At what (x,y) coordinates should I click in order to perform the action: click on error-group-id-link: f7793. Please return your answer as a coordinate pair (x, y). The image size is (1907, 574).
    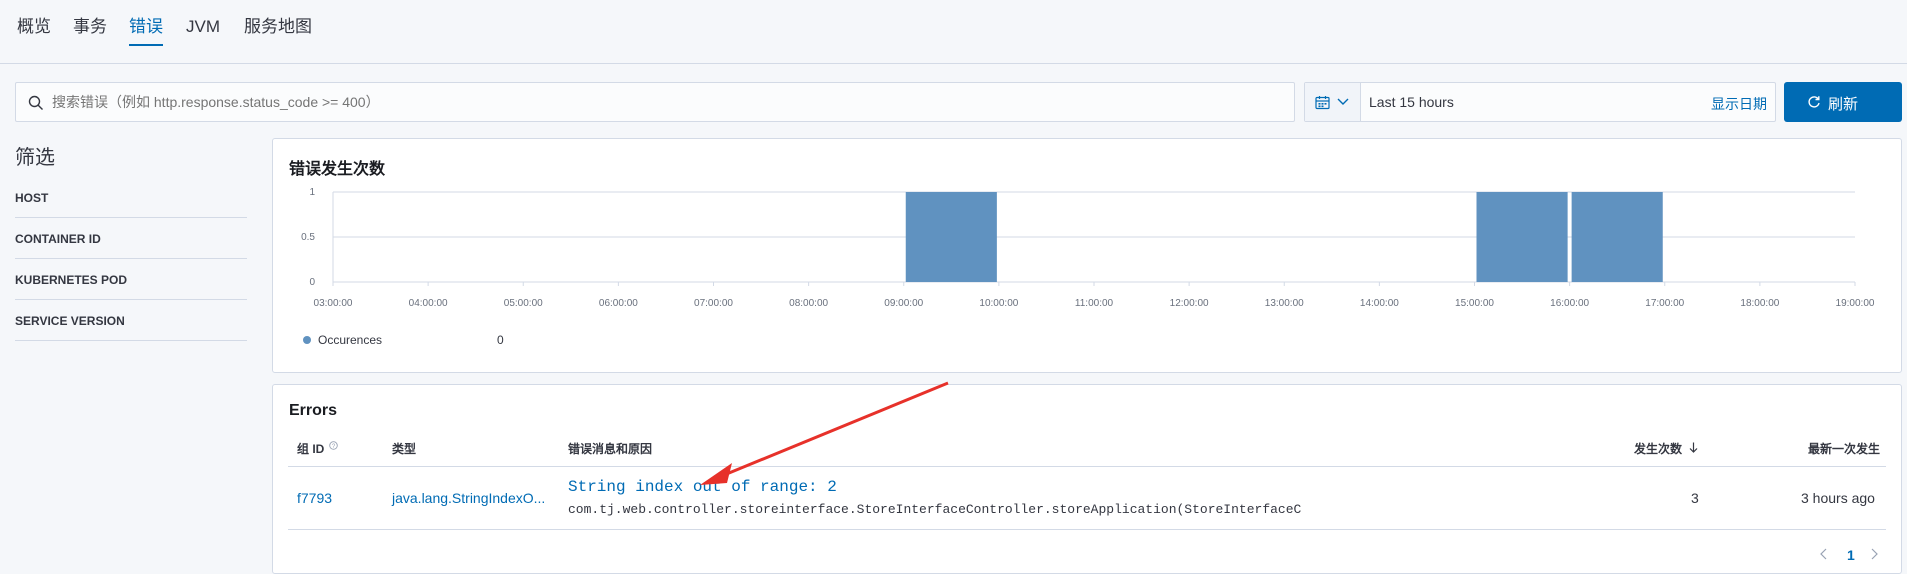
    Looking at the image, I should click on (314, 498).